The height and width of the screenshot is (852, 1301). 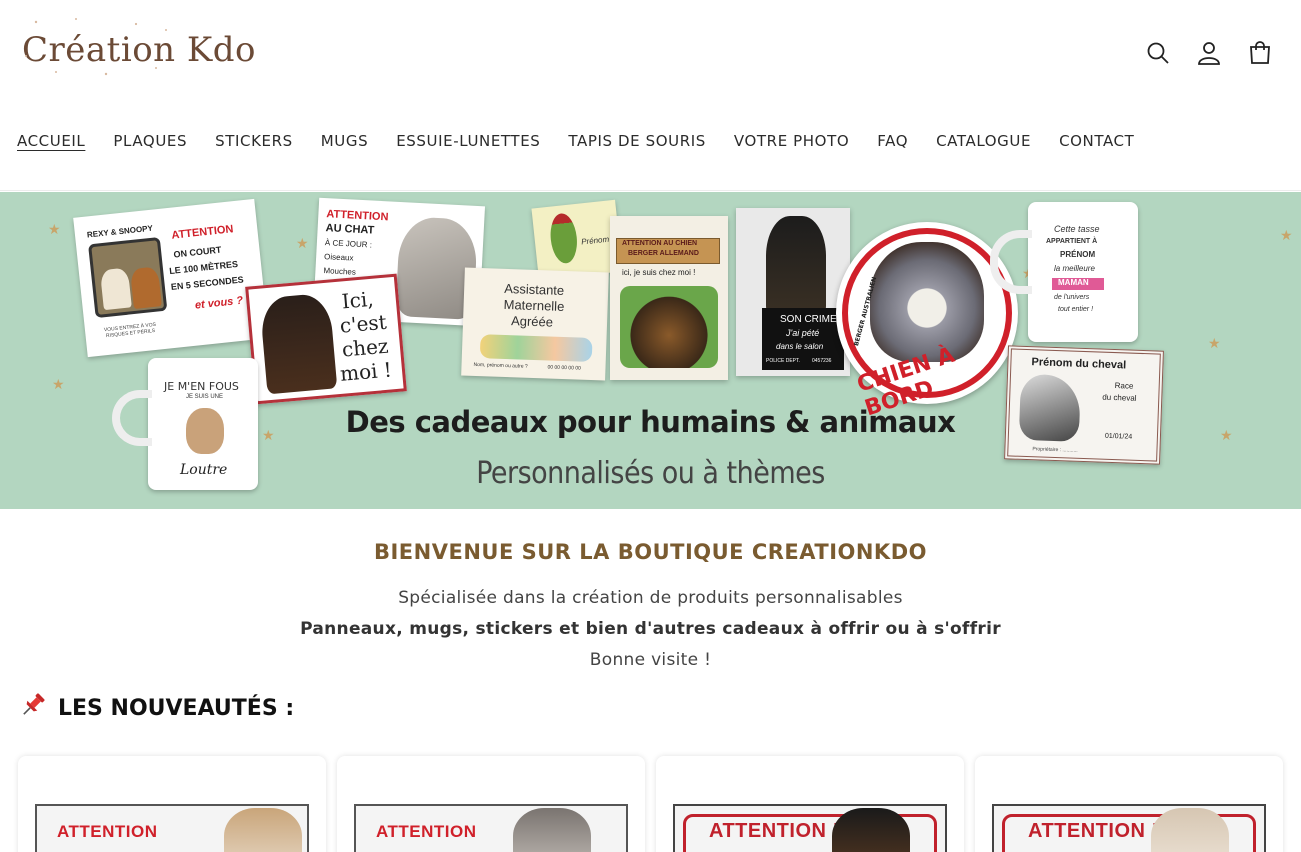 I want to click on site-logo: Création Kdo, so click(x=139, y=47).